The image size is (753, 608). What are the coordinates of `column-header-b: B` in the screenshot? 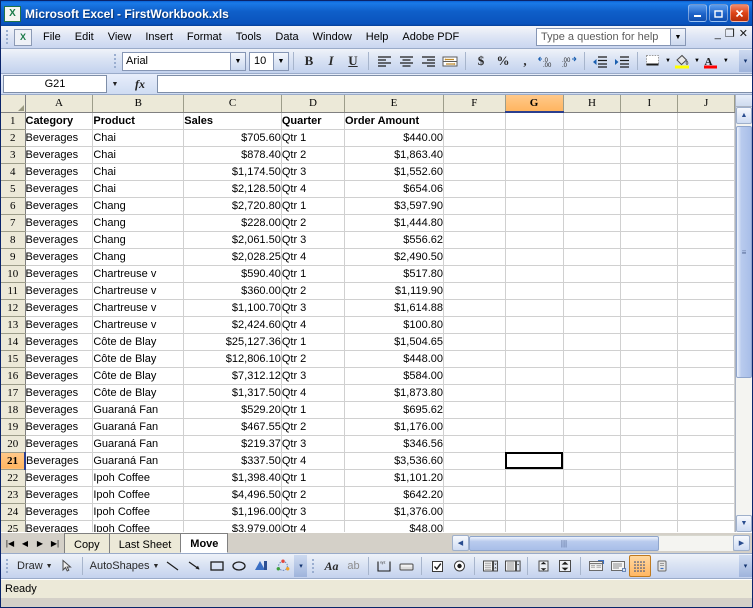 It's located at (138, 104).